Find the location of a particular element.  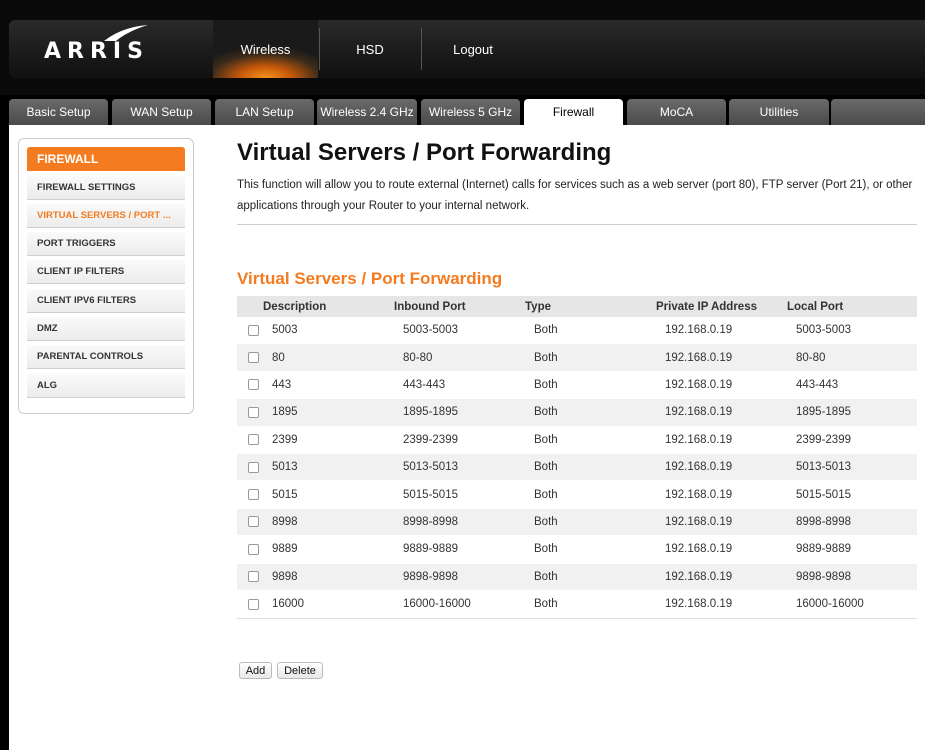

cell-description: 5013 is located at coordinates (285, 467).